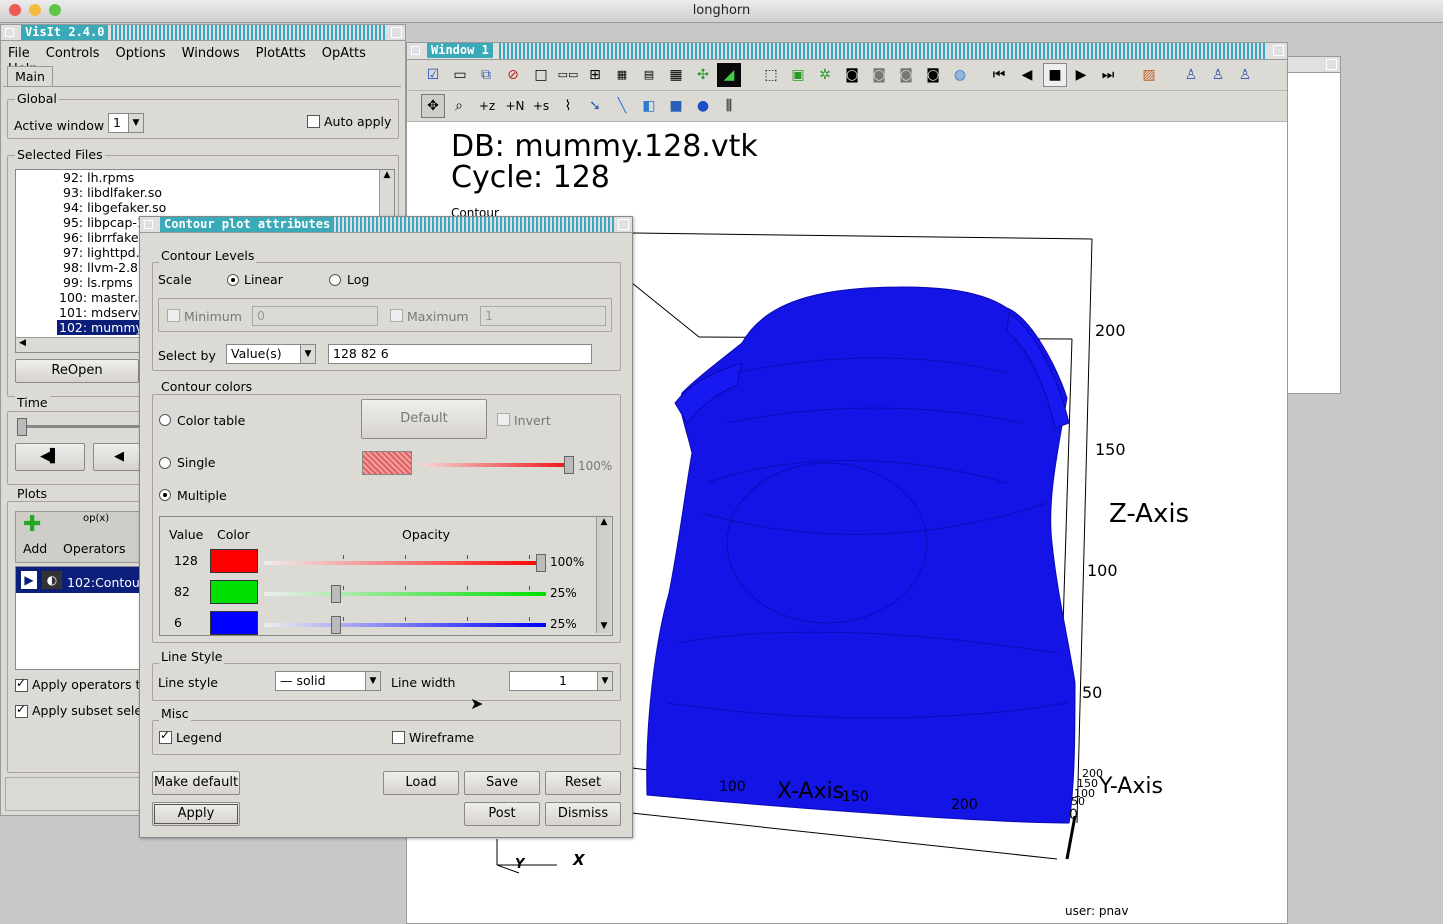  What do you see at coordinates (847, 51) in the screenshot?
I see `viz-window-titlebar: Window 1` at bounding box center [847, 51].